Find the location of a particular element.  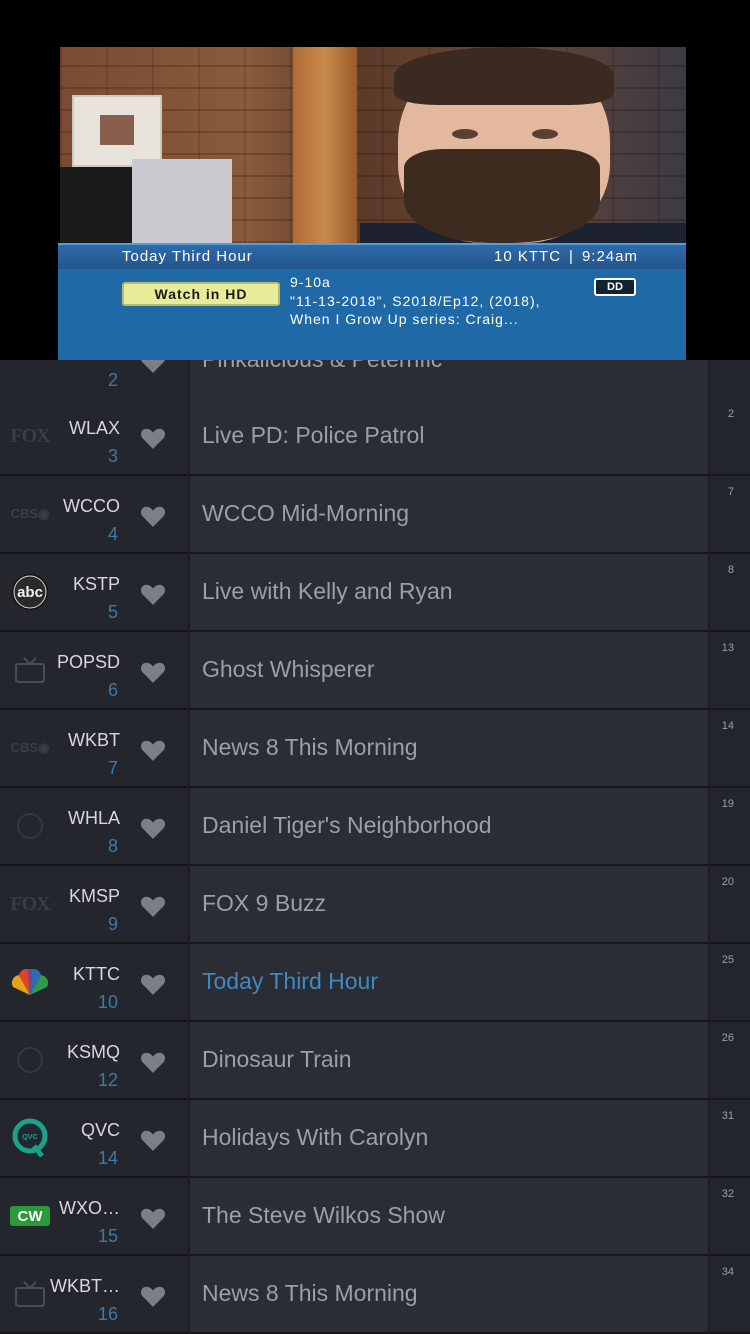

picture-frame is located at coordinates (117, 131).